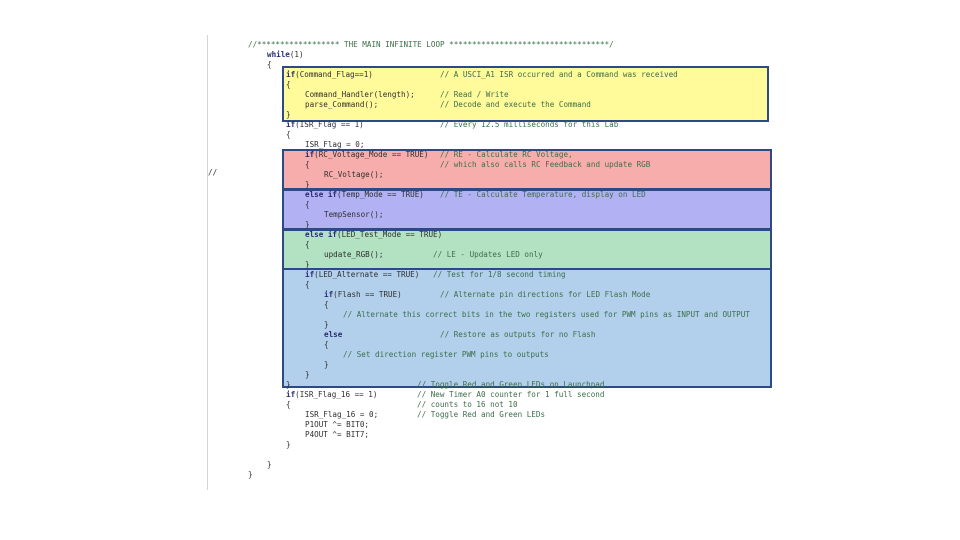  Describe the element at coordinates (374, 234) in the screenshot. I see `code-line: else if(LED_Test_Mode == TRUE)` at that location.